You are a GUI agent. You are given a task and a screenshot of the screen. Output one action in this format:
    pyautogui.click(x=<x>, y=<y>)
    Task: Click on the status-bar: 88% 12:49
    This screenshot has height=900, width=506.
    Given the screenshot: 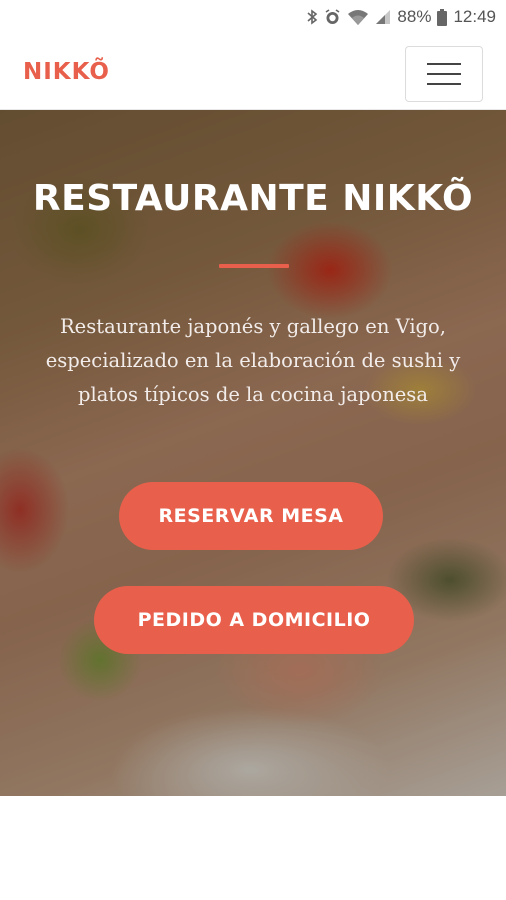 What is the action you would take?
    pyautogui.click(x=253, y=17)
    